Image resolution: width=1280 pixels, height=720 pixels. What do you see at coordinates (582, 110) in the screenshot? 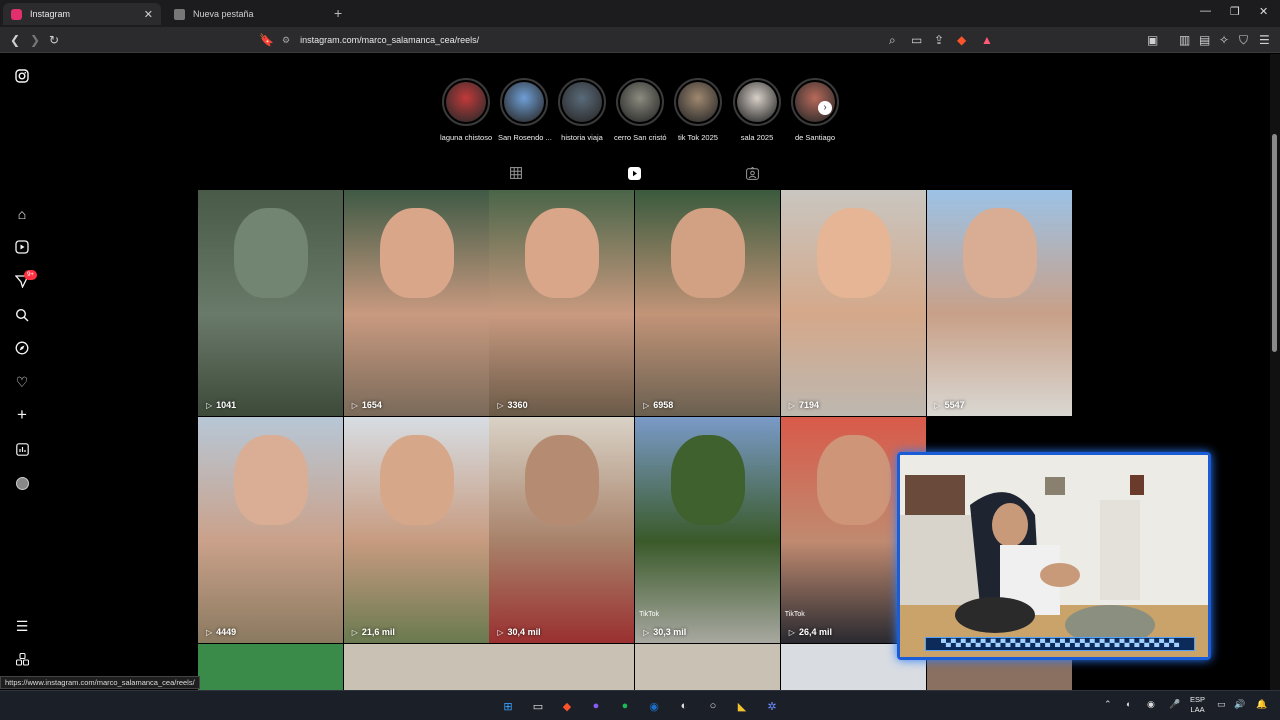
I see `highlight-item: historia viaja` at bounding box center [582, 110].